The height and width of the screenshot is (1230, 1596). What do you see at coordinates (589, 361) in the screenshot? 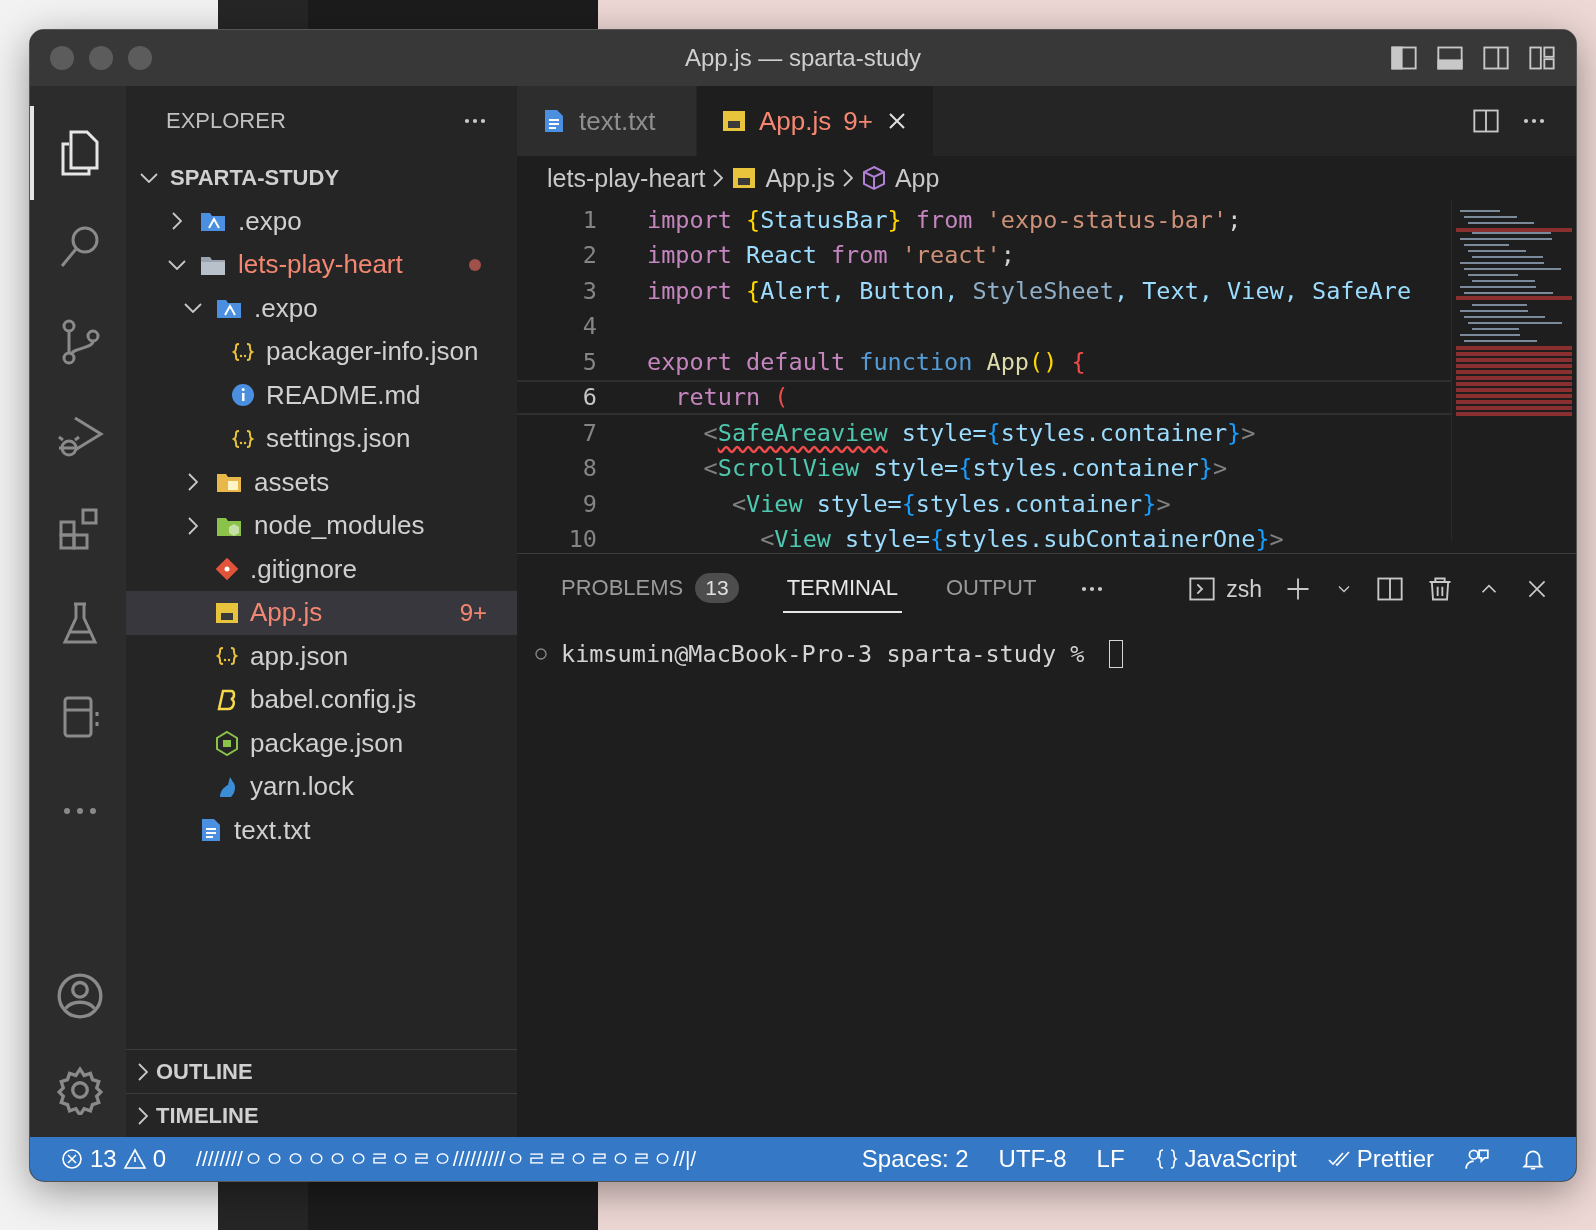
I see `line-number: 5` at bounding box center [589, 361].